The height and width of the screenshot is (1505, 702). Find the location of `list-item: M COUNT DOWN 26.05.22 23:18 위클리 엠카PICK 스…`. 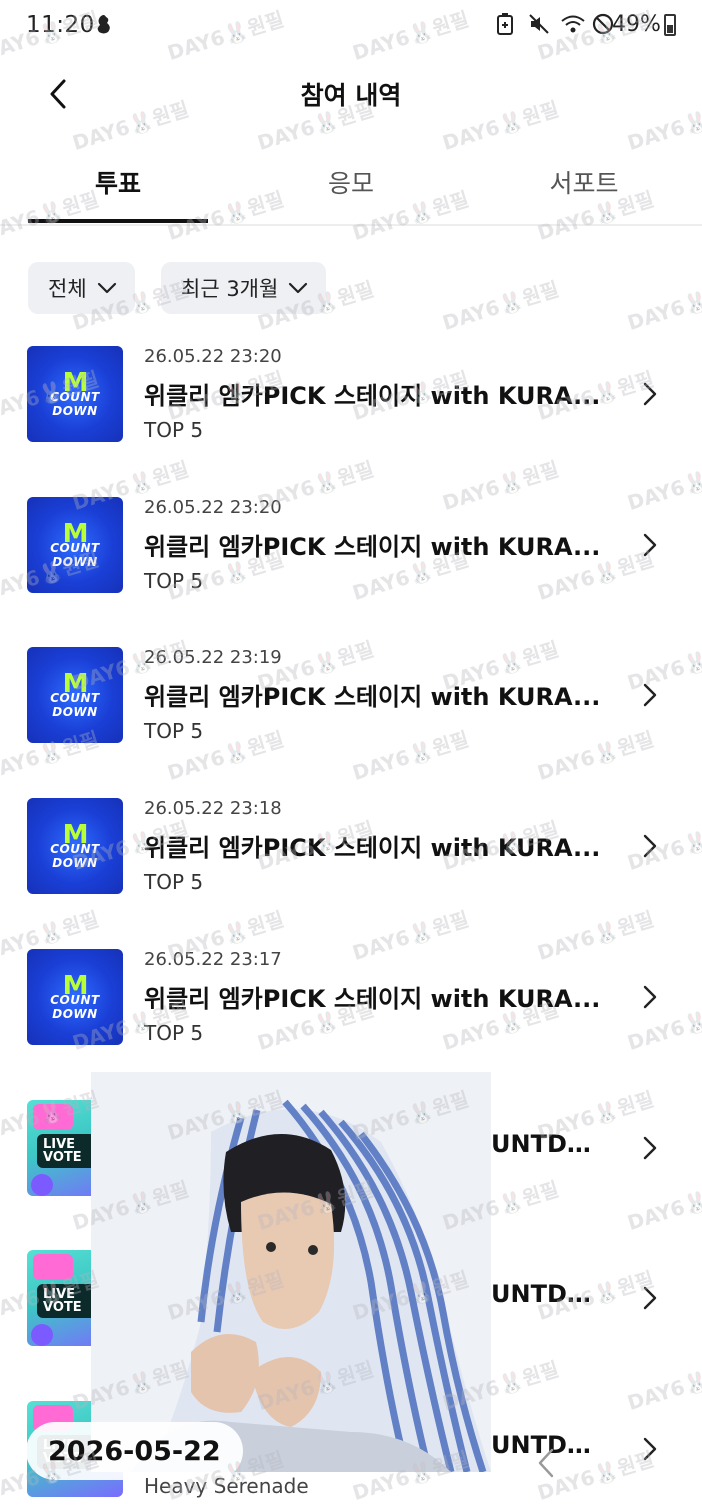

list-item: M COUNT DOWN 26.05.22 23:18 위클리 엠카PICK 스… is located at coordinates (351, 873).